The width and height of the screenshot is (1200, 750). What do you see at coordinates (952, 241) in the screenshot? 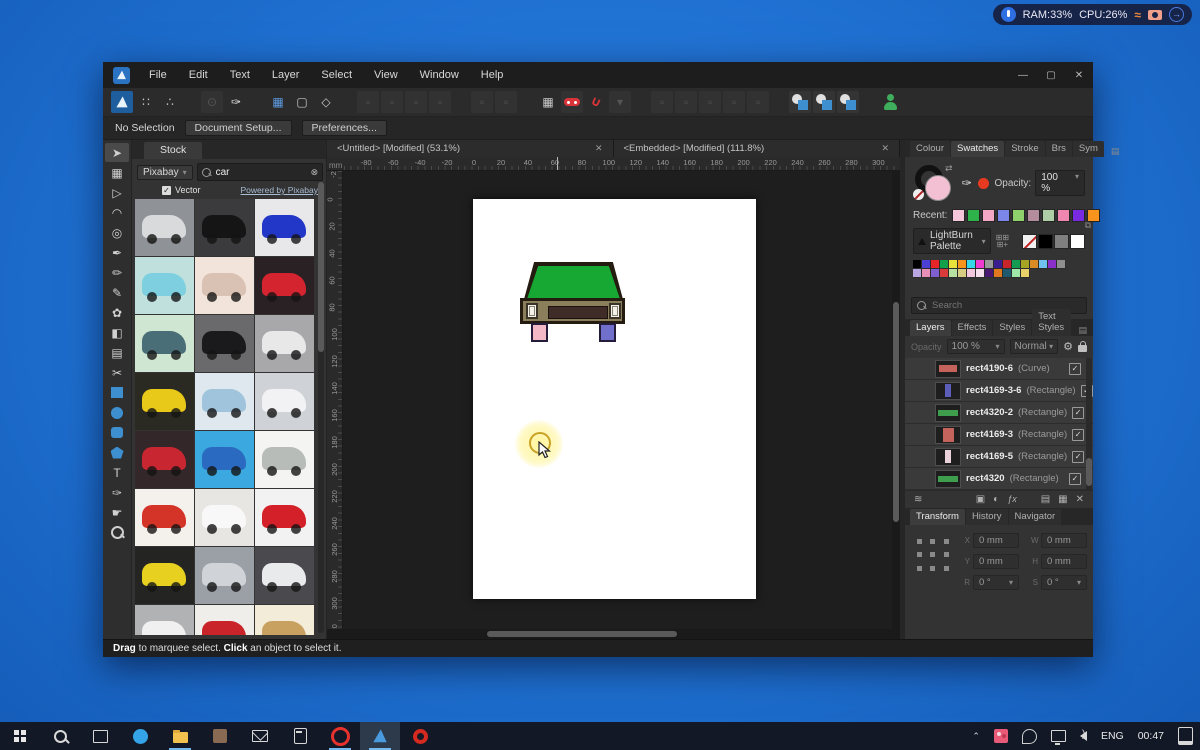
I see `palette-dropdown: LightBurn Palette ▾` at bounding box center [952, 241].